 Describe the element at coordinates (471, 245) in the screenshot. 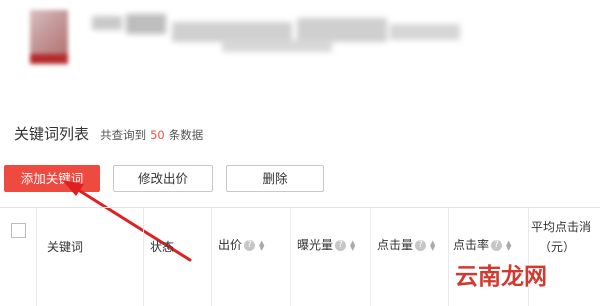

I see `header-ctr-label: 点击率` at that location.